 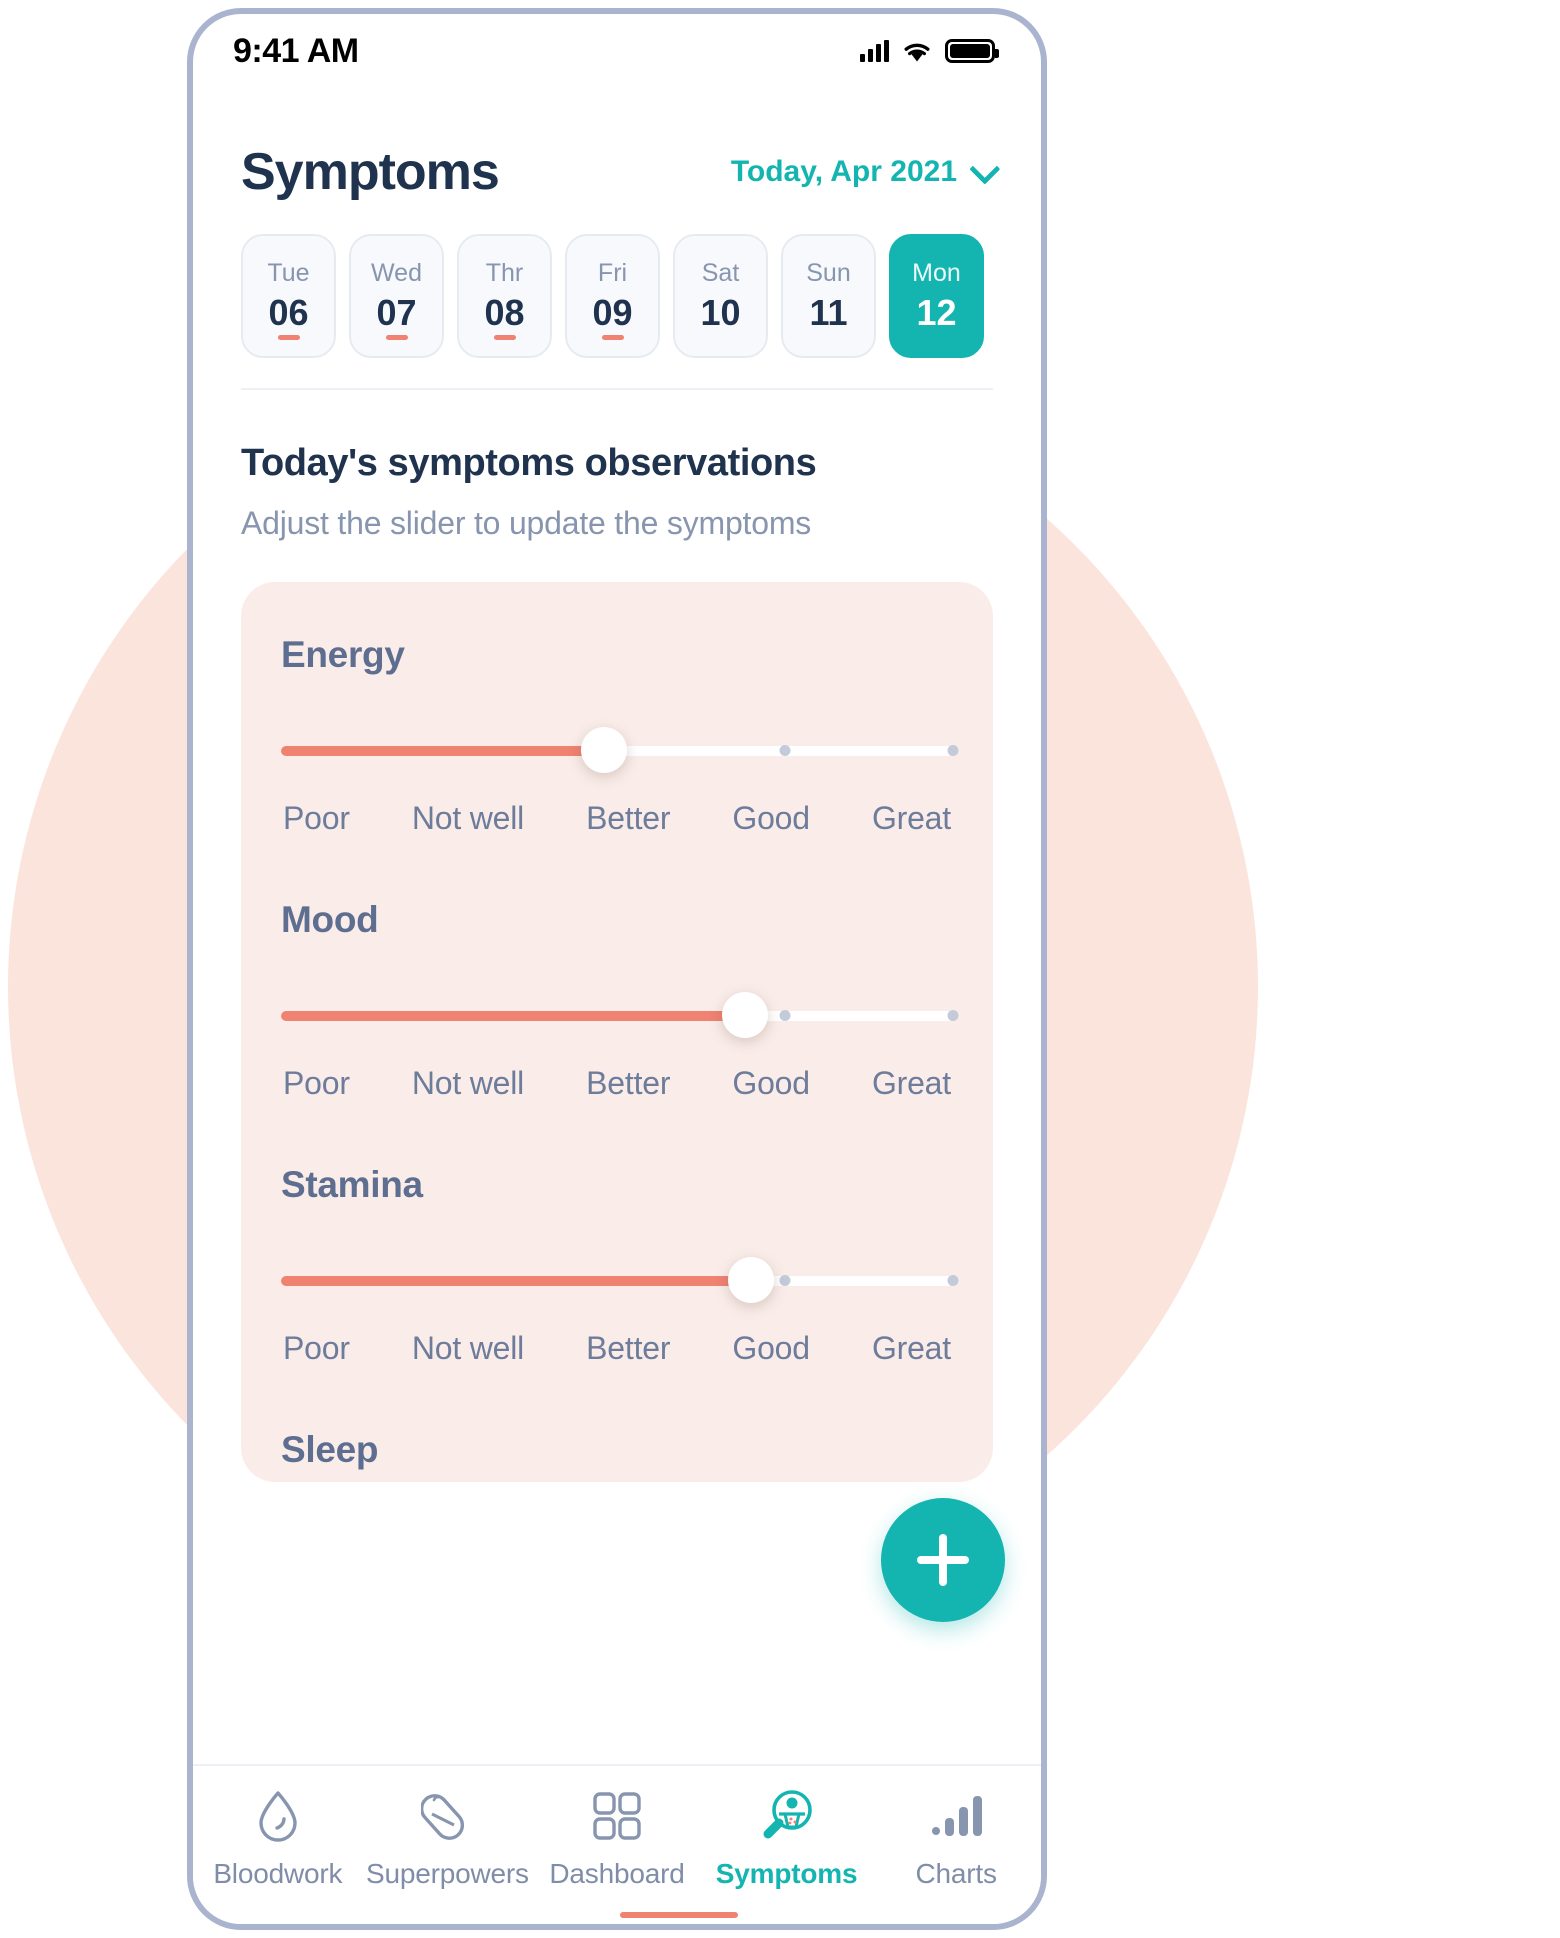 What do you see at coordinates (447, 1816) in the screenshot?
I see `pill-capsule-icon` at bounding box center [447, 1816].